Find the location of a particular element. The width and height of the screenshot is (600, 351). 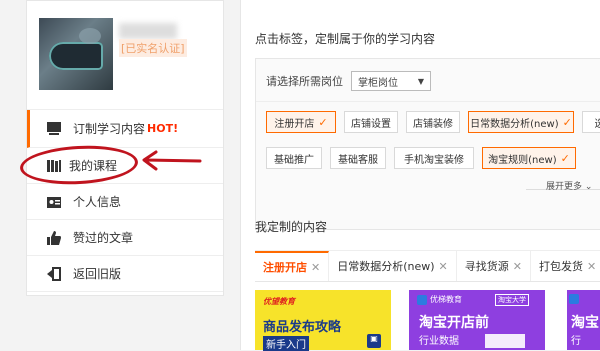

card-brand: 优望教育 is located at coordinates (279, 301).